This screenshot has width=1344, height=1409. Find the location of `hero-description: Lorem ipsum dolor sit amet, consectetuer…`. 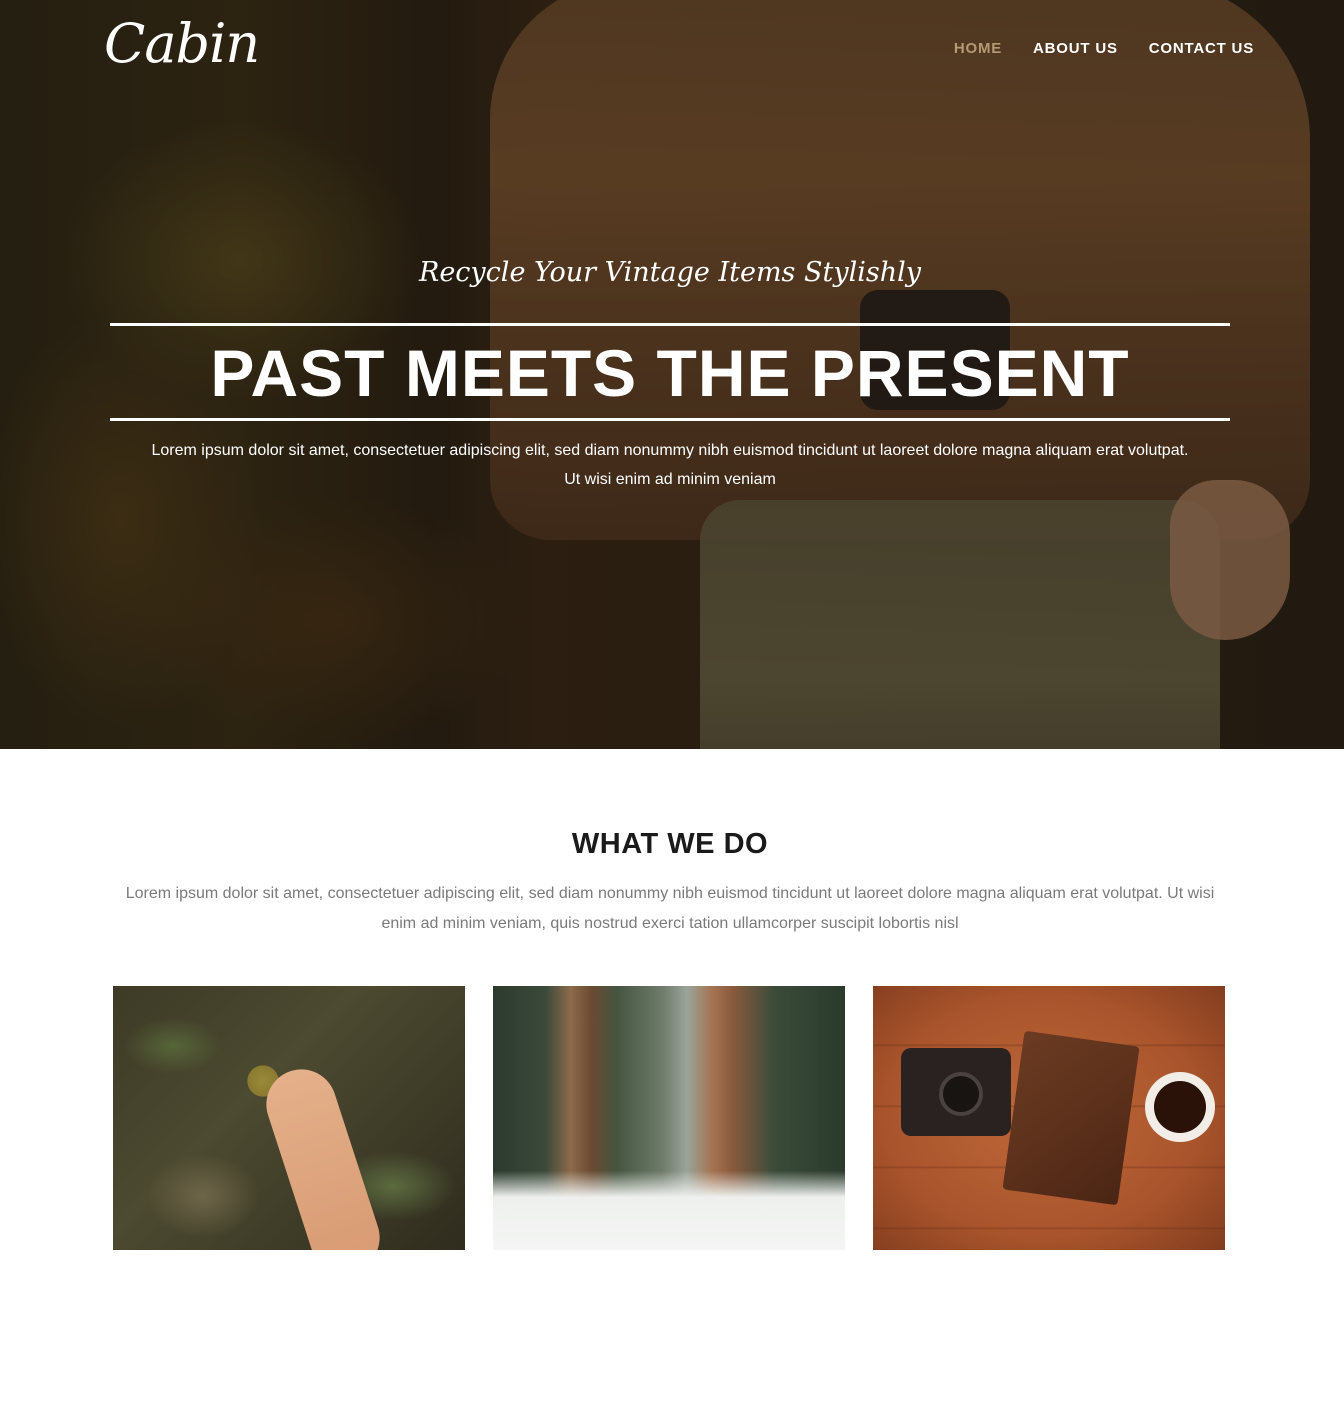

hero-description: Lorem ipsum dolor sit amet, consectetuer… is located at coordinates (670, 465).